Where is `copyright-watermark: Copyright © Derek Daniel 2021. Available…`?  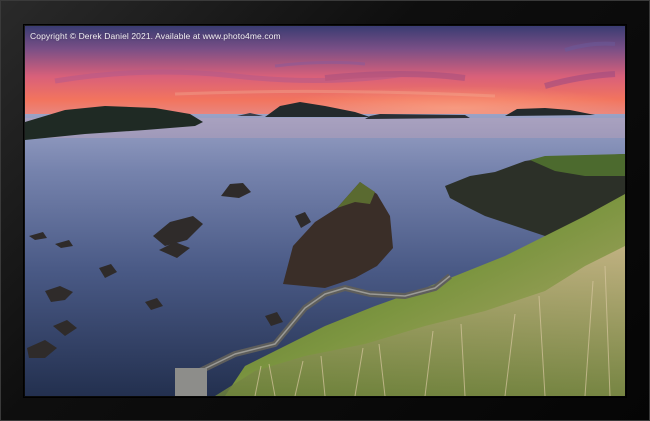
copyright-watermark: Copyright © Derek Daniel 2021. Available… is located at coordinates (155, 36).